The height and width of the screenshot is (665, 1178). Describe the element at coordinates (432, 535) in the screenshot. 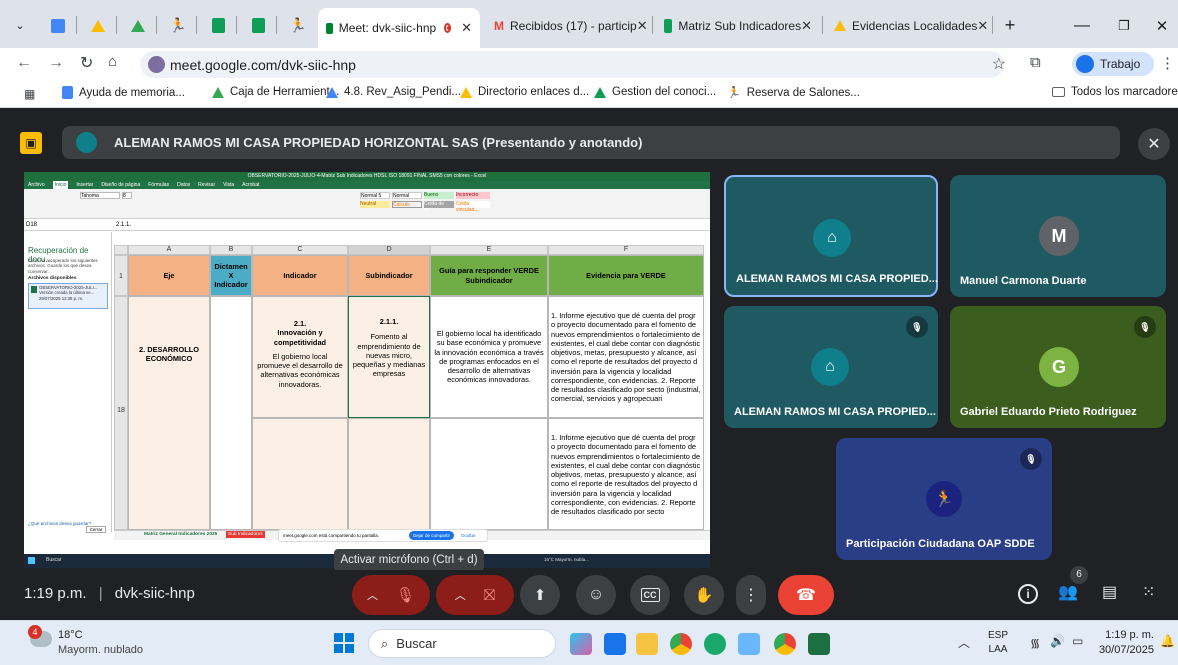

I see `stop-sharing-button: Dejar de compartir` at that location.